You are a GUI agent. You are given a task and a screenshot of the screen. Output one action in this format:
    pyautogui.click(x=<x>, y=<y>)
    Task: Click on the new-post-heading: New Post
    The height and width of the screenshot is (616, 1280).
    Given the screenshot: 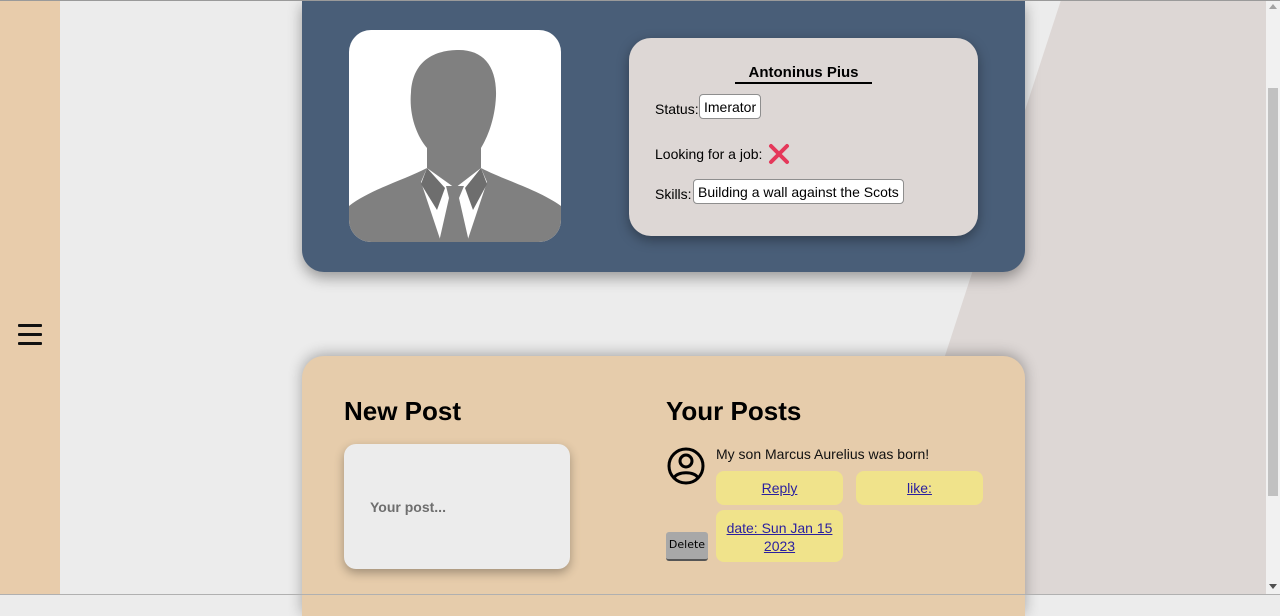 What is the action you would take?
    pyautogui.click(x=403, y=411)
    